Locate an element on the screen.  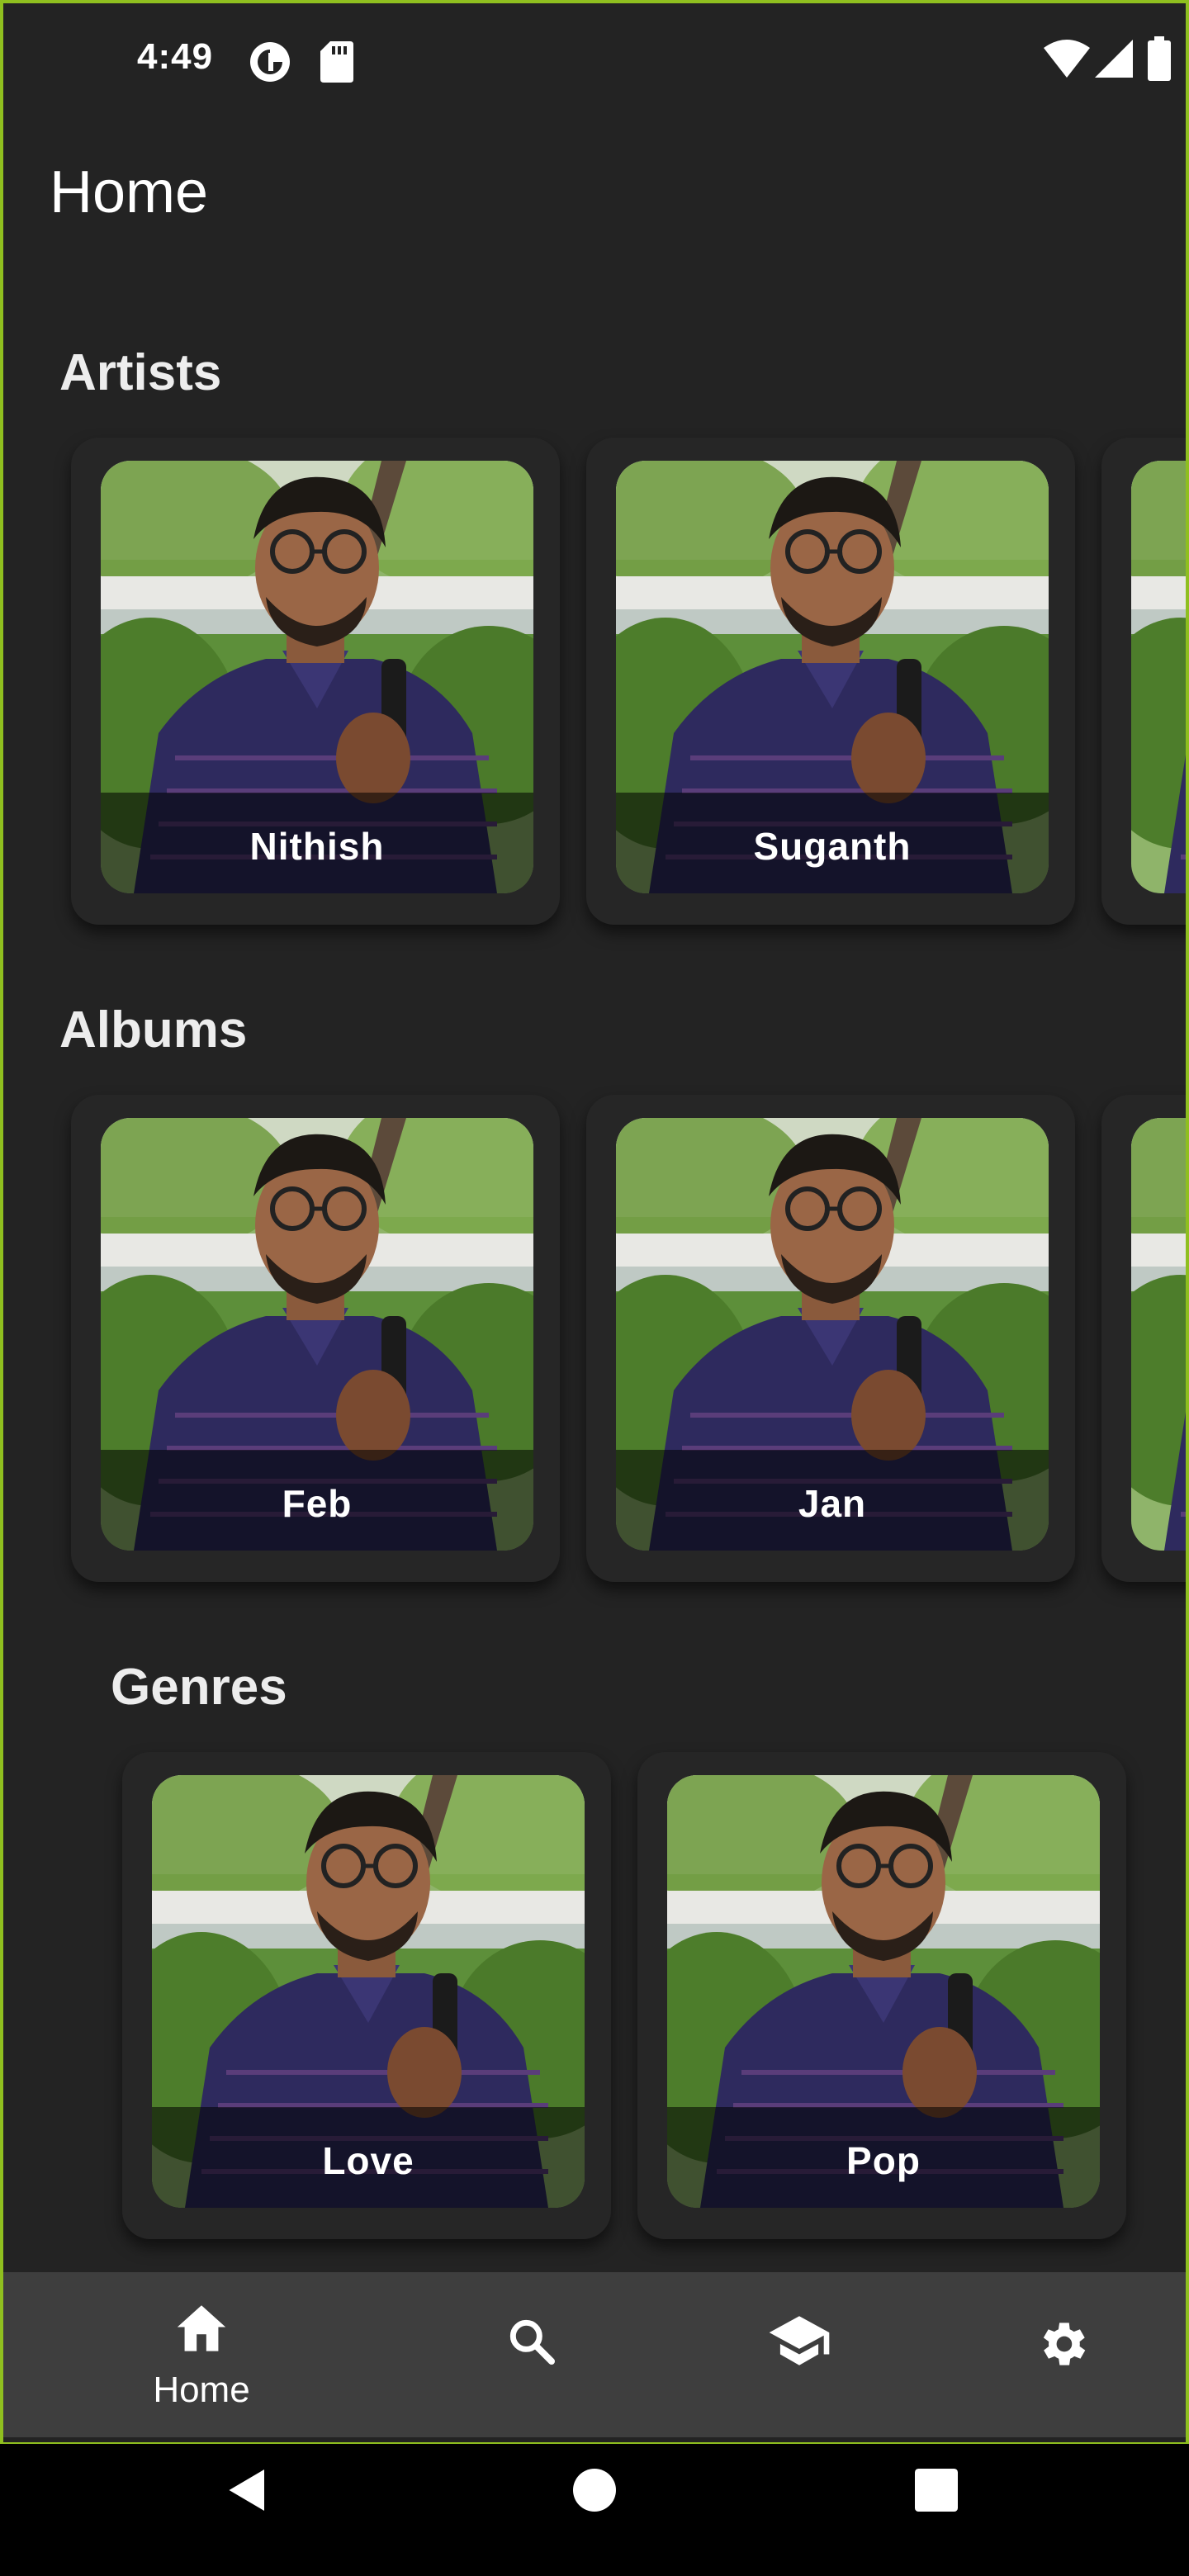
status-bar: 4:49 is located at coordinates (594, 61).